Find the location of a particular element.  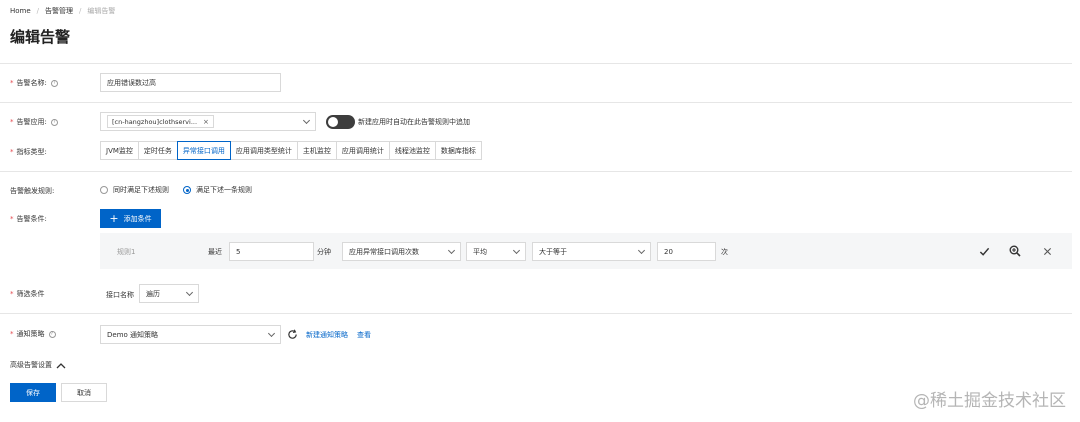

tab-thread-pool: 线程池监控 is located at coordinates (412, 150).